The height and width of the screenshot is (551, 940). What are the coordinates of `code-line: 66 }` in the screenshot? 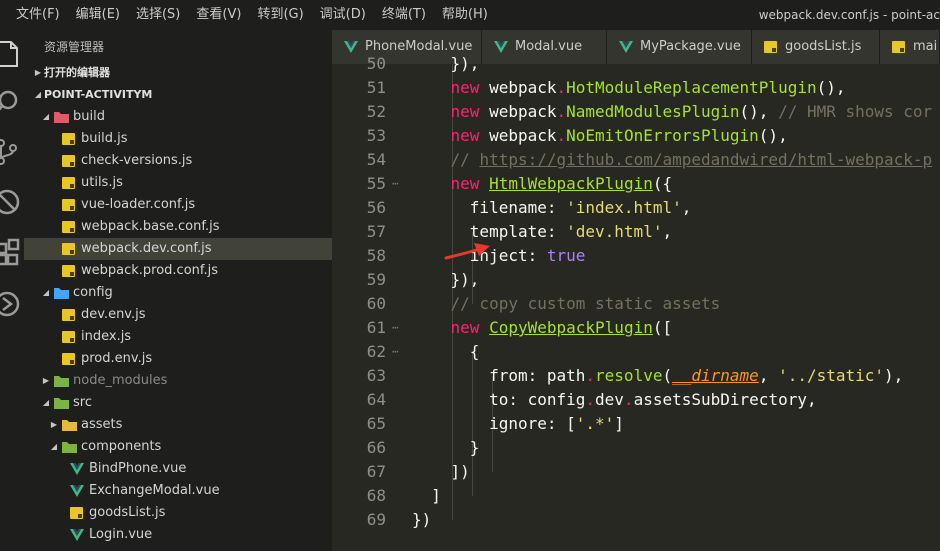 It's located at (636, 448).